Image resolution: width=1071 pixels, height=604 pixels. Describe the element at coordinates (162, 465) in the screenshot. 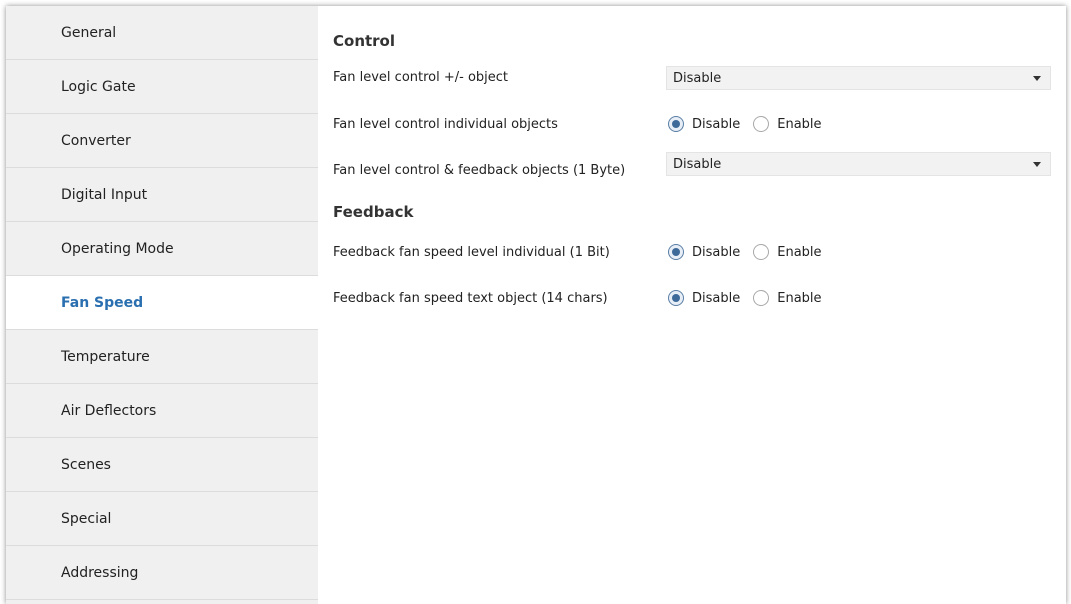

I see `sidebar-item-scenes: Scenes` at that location.